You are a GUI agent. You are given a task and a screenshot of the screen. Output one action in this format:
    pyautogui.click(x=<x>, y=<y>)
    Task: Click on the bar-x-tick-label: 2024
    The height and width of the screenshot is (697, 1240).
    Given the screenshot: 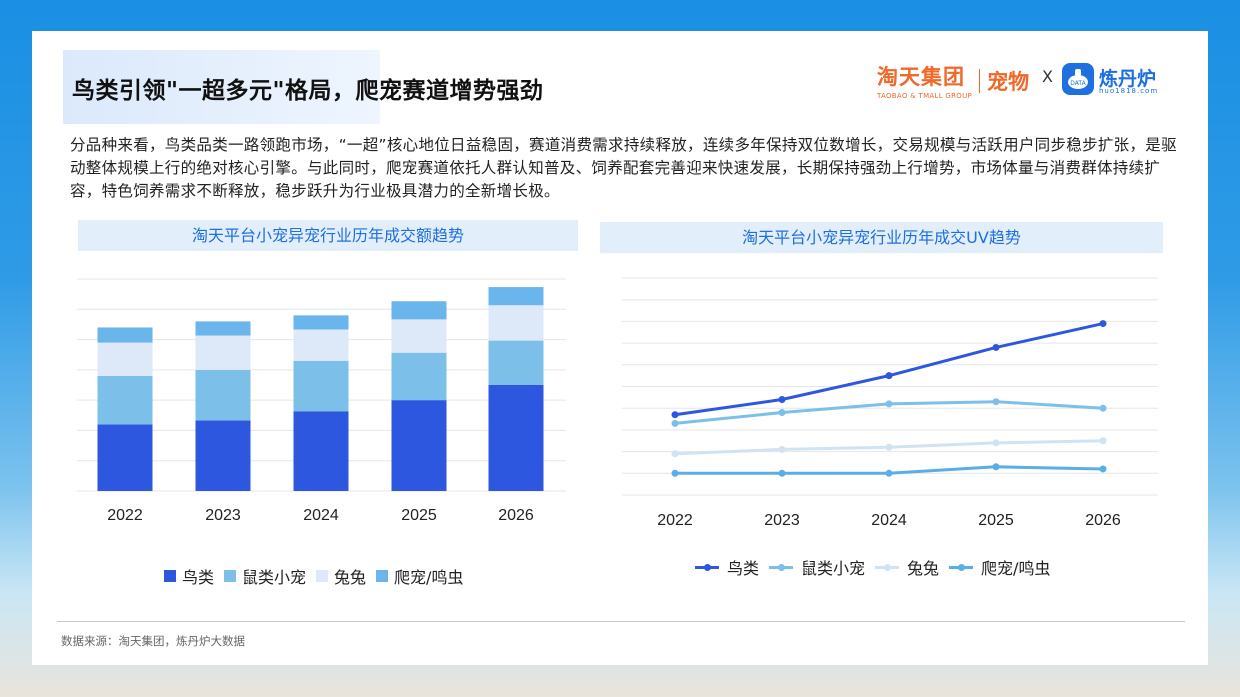 What is the action you would take?
    pyautogui.click(x=321, y=515)
    